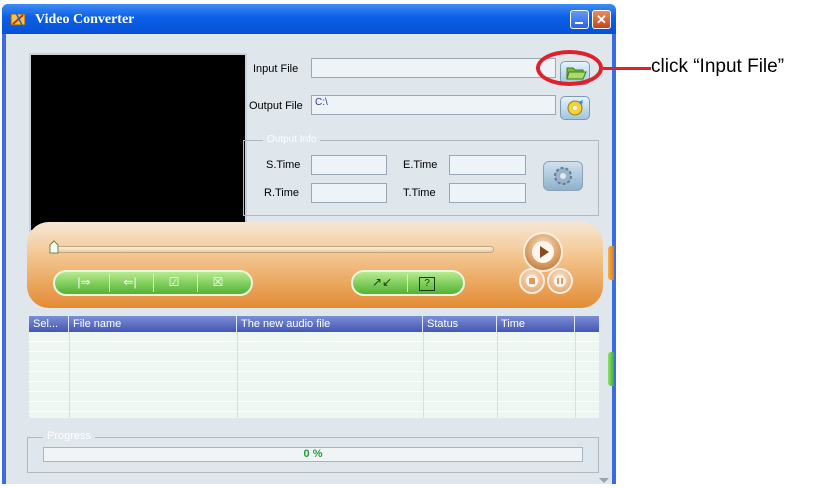  I want to click on output-folder-button, so click(575, 108).